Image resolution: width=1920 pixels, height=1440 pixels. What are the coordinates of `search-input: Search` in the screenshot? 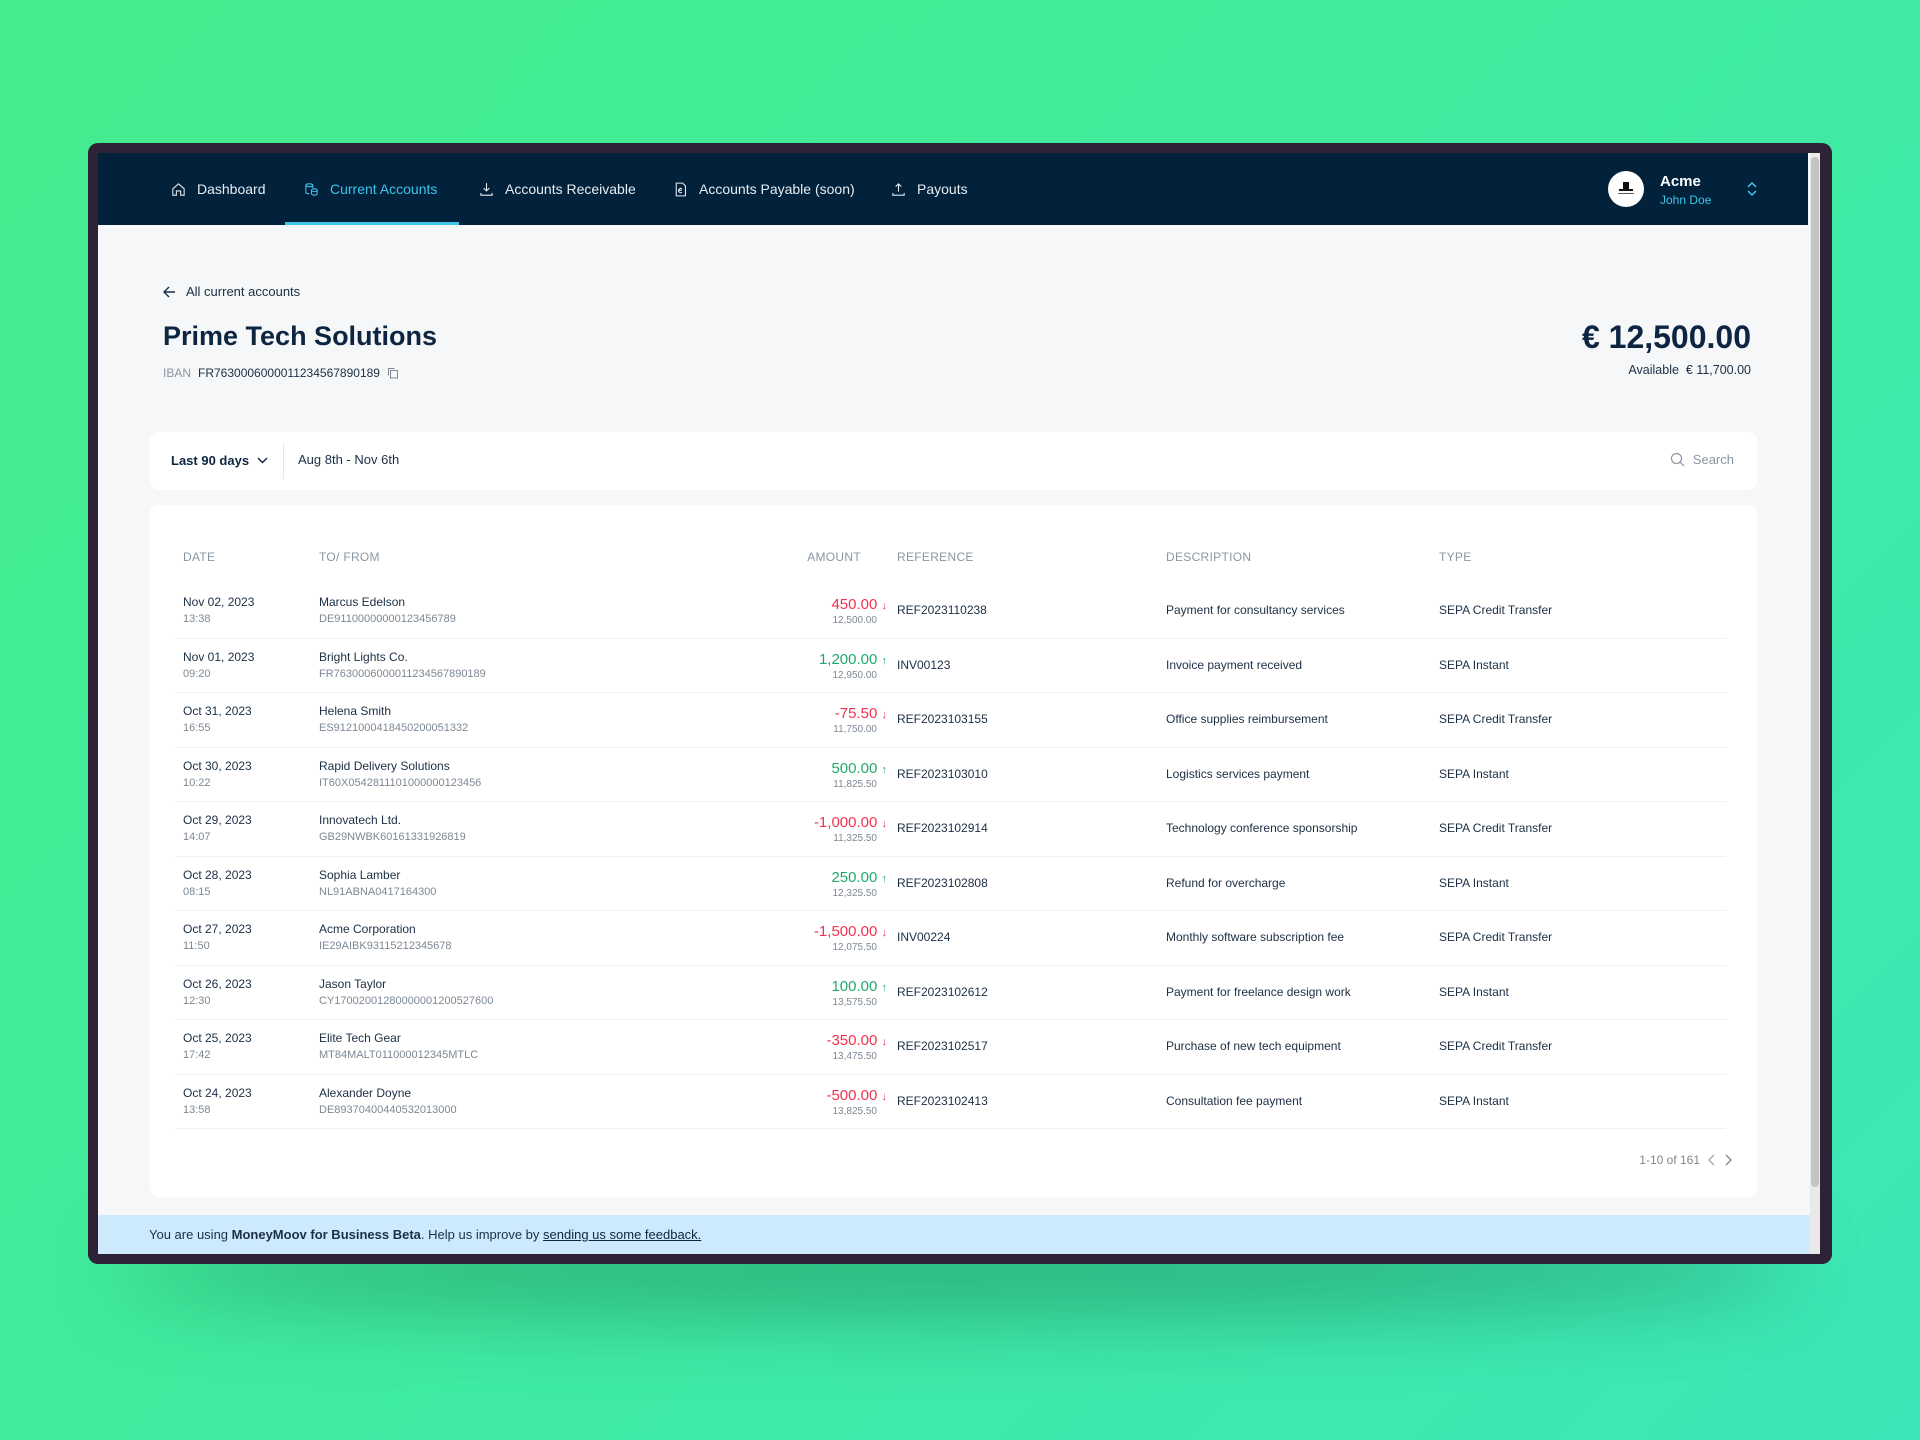 It's located at (1702, 459).